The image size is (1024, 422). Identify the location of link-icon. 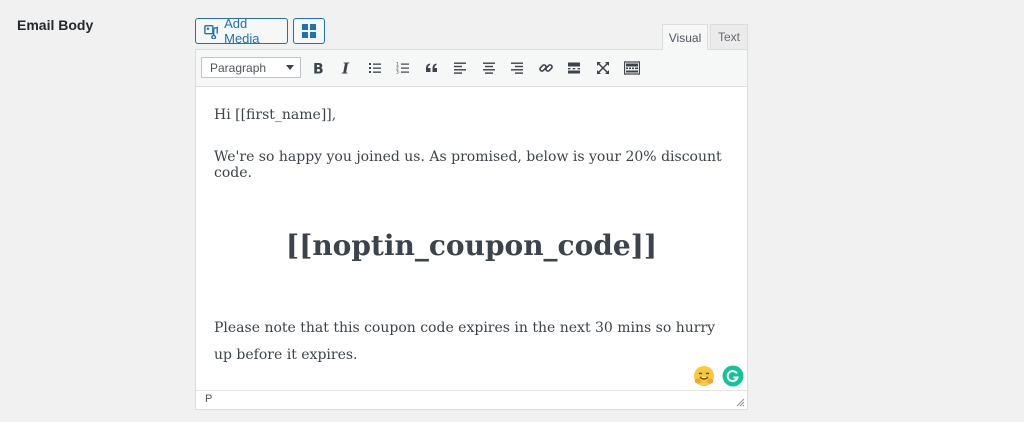
(546, 68).